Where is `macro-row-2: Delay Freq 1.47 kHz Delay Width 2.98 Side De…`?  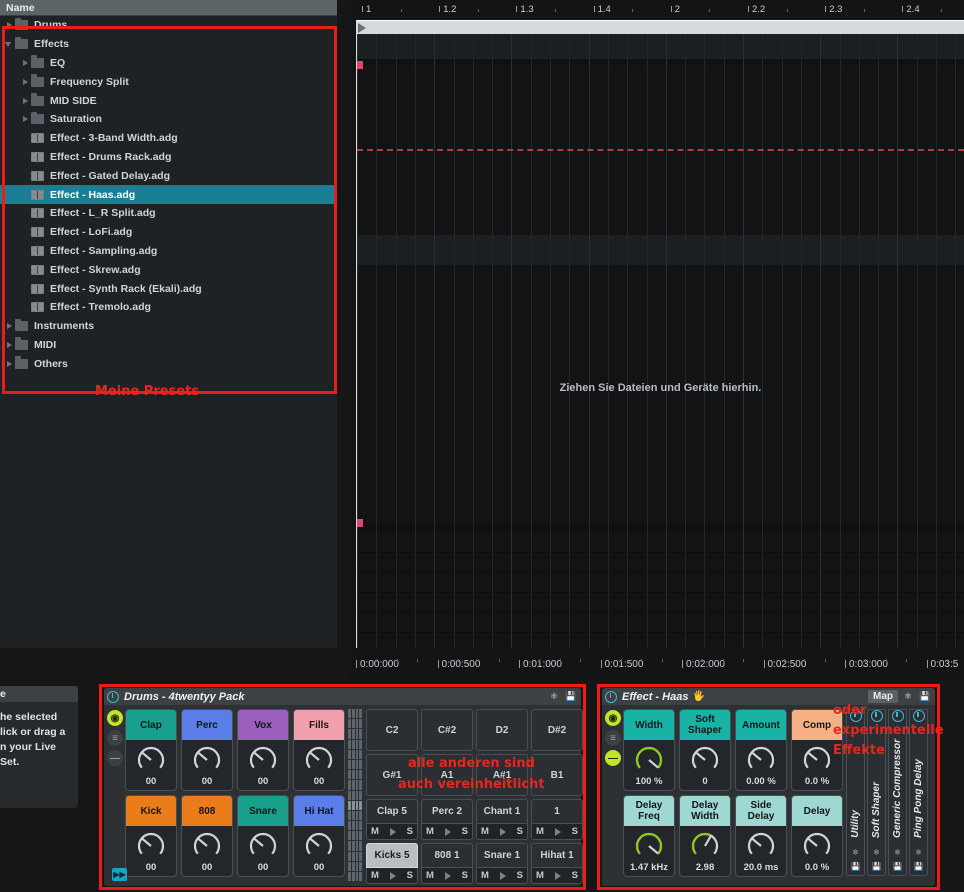
macro-row-2: Delay Freq 1.47 kHz Delay Width 2.98 Side De… is located at coordinates (733, 836).